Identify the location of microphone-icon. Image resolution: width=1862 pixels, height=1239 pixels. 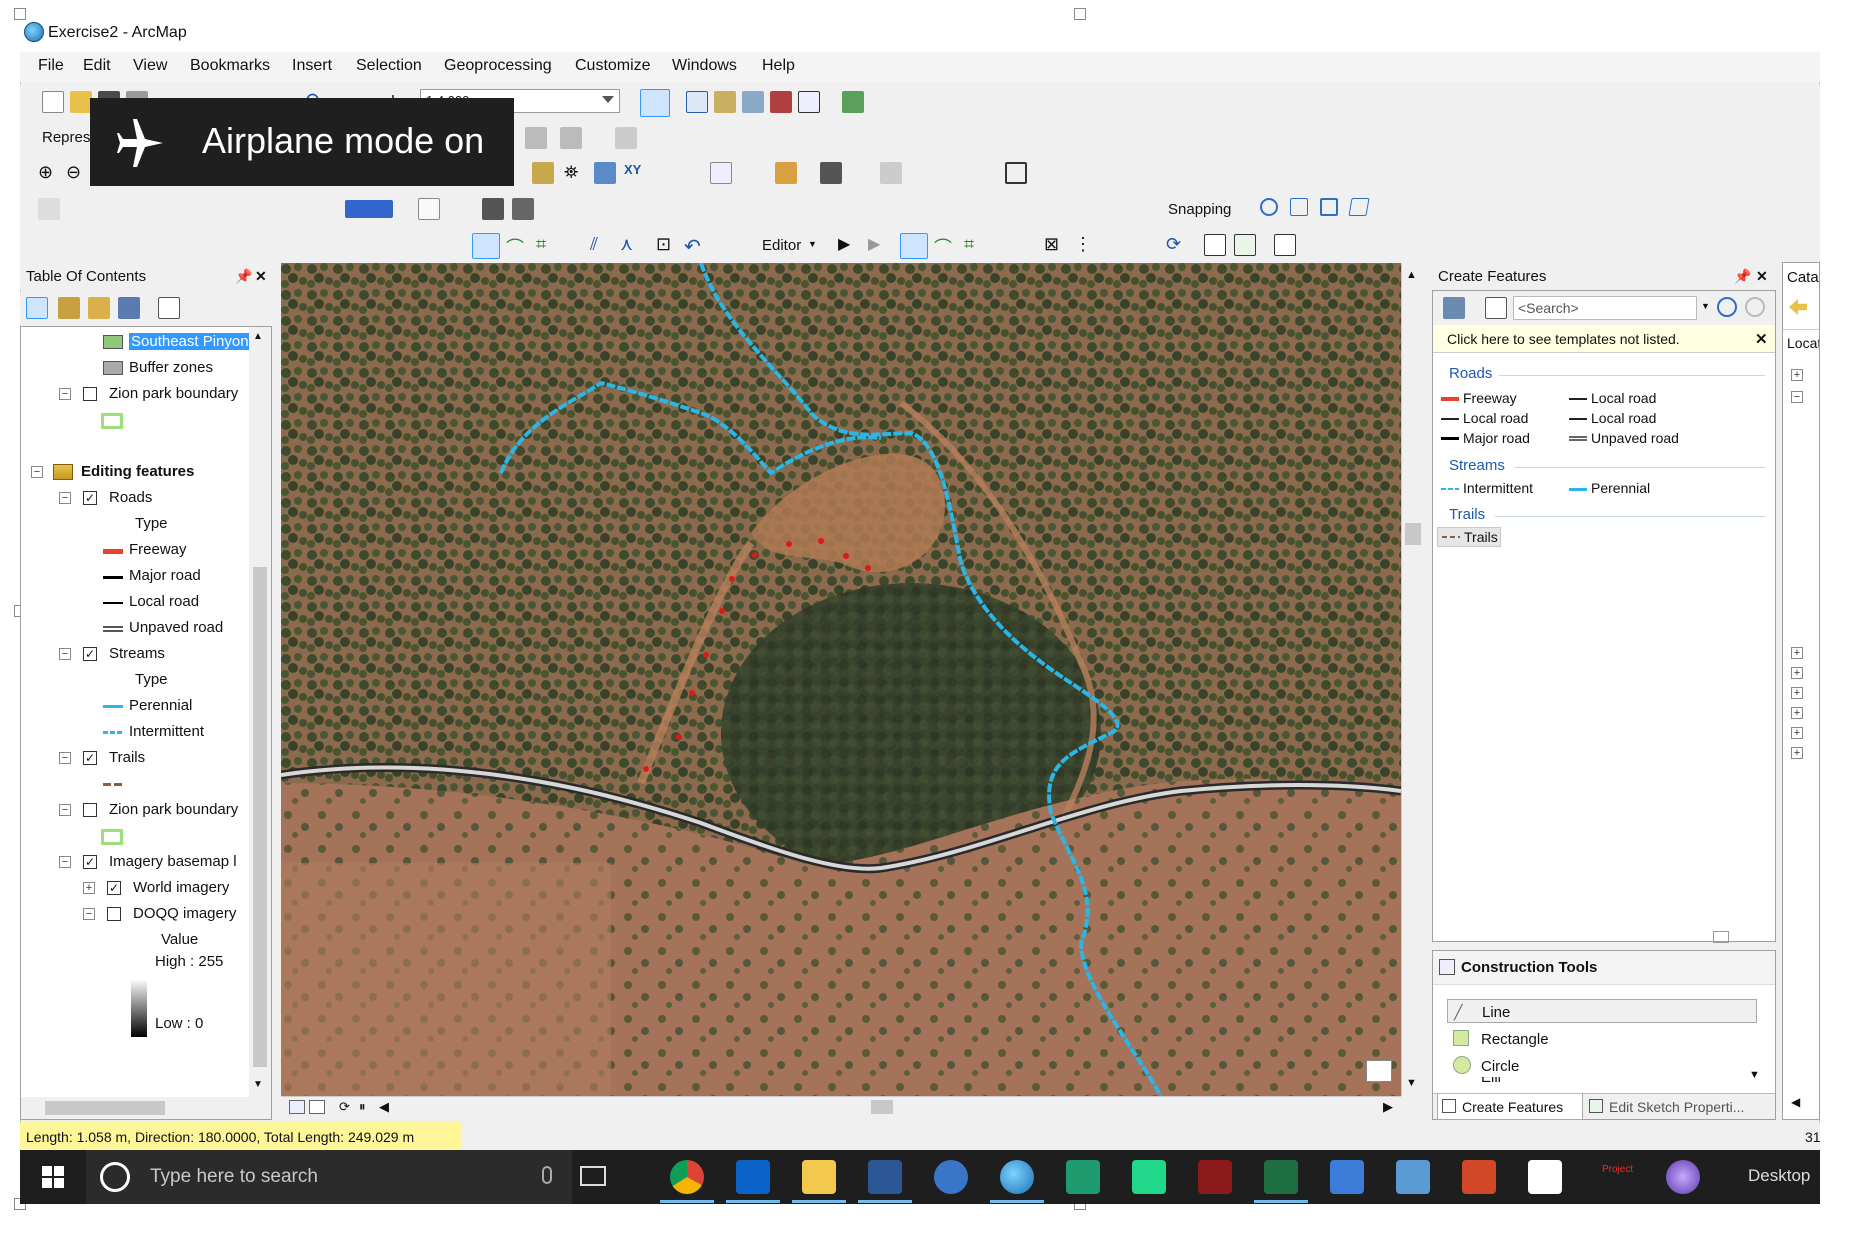
(547, 1175).